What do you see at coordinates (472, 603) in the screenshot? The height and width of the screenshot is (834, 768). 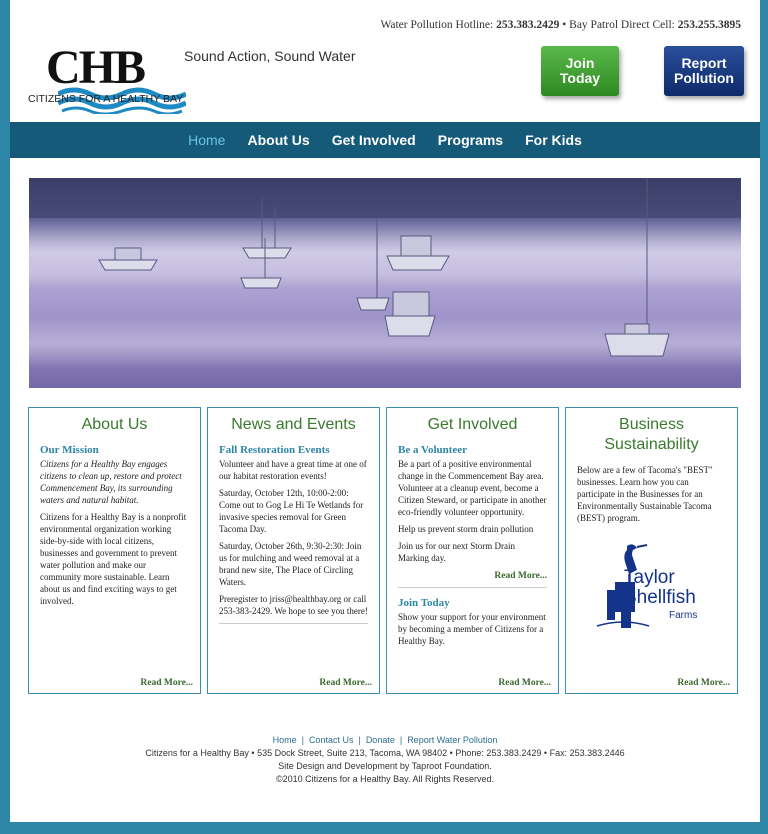 I see `join-today-heading: Join Today` at bounding box center [472, 603].